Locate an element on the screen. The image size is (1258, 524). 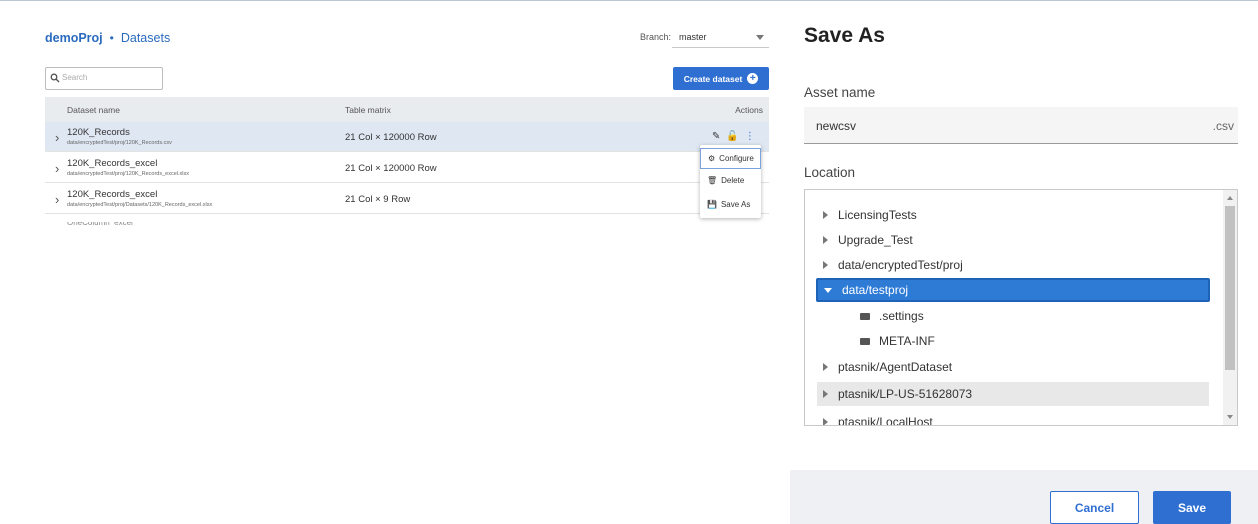
unlock-icon: 🔓 is located at coordinates (732, 136).